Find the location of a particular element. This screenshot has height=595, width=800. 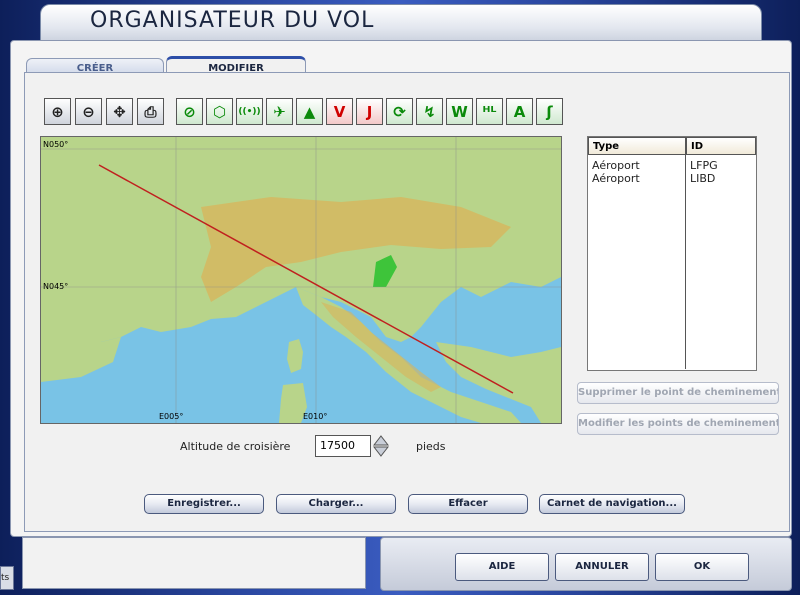

route-icon: ↯ is located at coordinates (429, 111).